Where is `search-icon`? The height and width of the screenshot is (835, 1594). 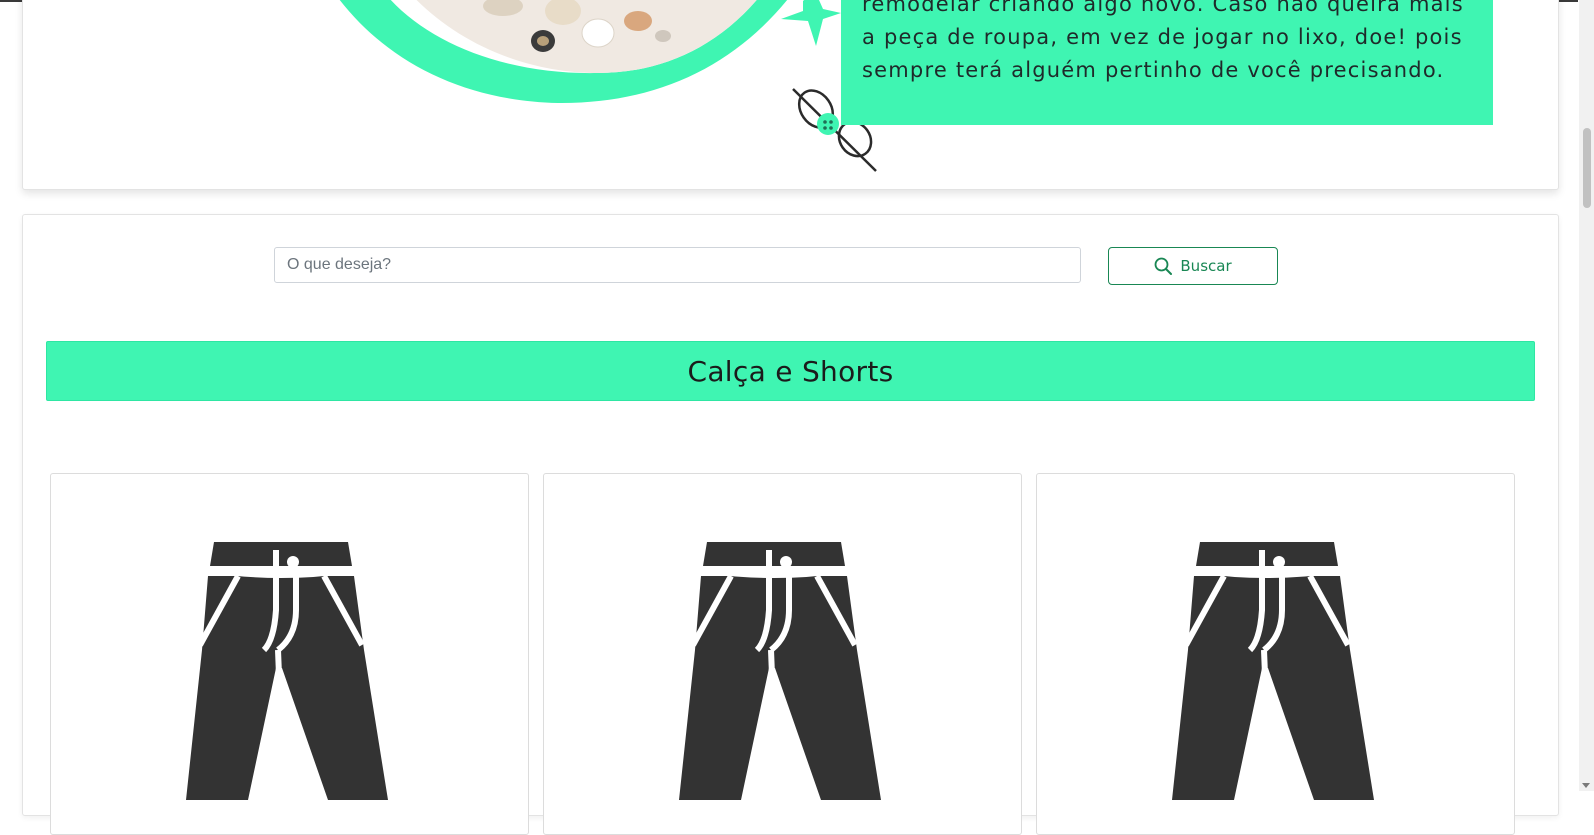
search-icon is located at coordinates (1163, 266).